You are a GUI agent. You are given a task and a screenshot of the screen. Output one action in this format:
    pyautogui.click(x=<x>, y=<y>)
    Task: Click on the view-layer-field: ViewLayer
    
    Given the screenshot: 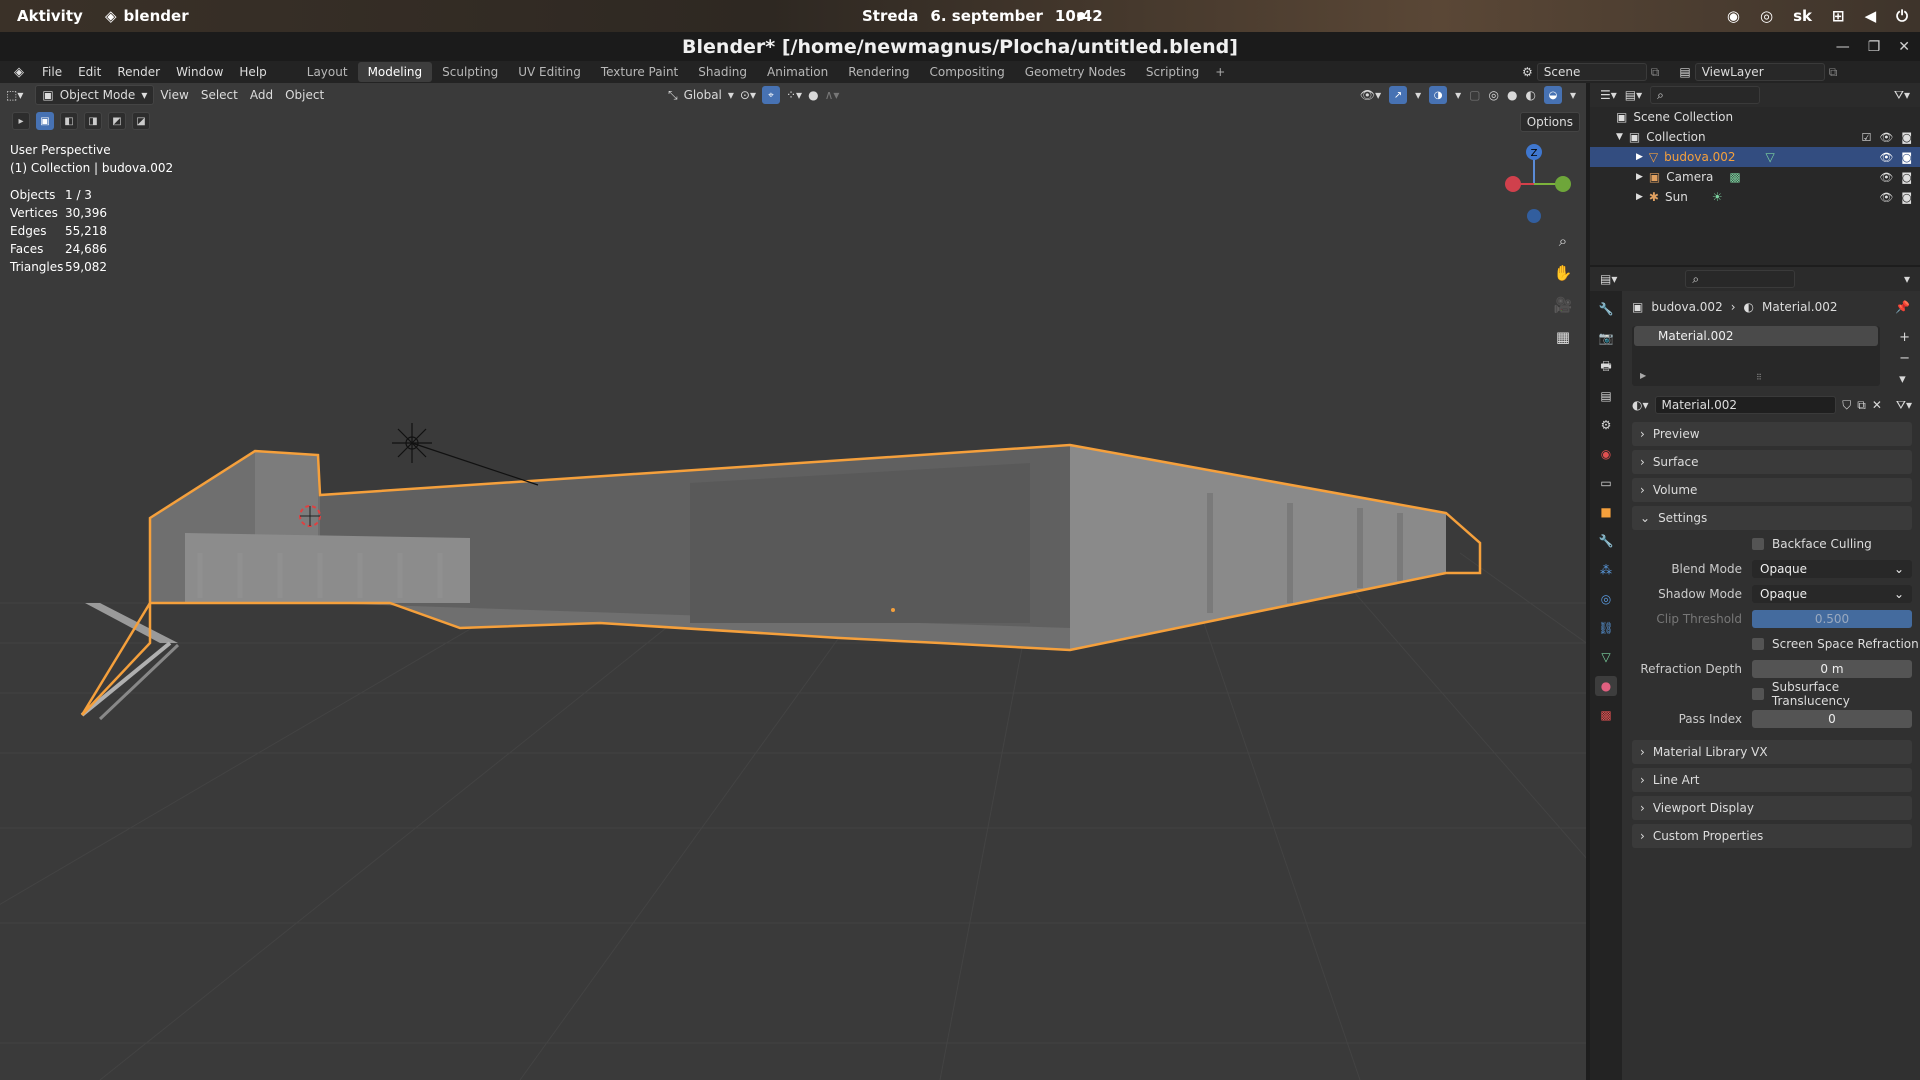 What is the action you would take?
    pyautogui.click(x=1759, y=72)
    